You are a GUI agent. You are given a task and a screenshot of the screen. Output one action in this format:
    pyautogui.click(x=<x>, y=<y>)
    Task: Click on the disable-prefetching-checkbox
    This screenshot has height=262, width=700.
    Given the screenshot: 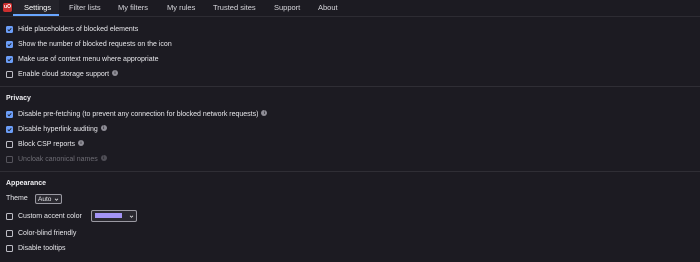 What is the action you would take?
    pyautogui.click(x=9, y=114)
    